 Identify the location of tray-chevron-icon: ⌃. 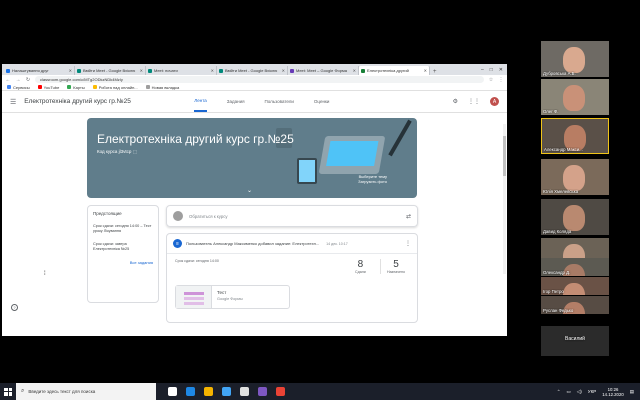
(559, 392).